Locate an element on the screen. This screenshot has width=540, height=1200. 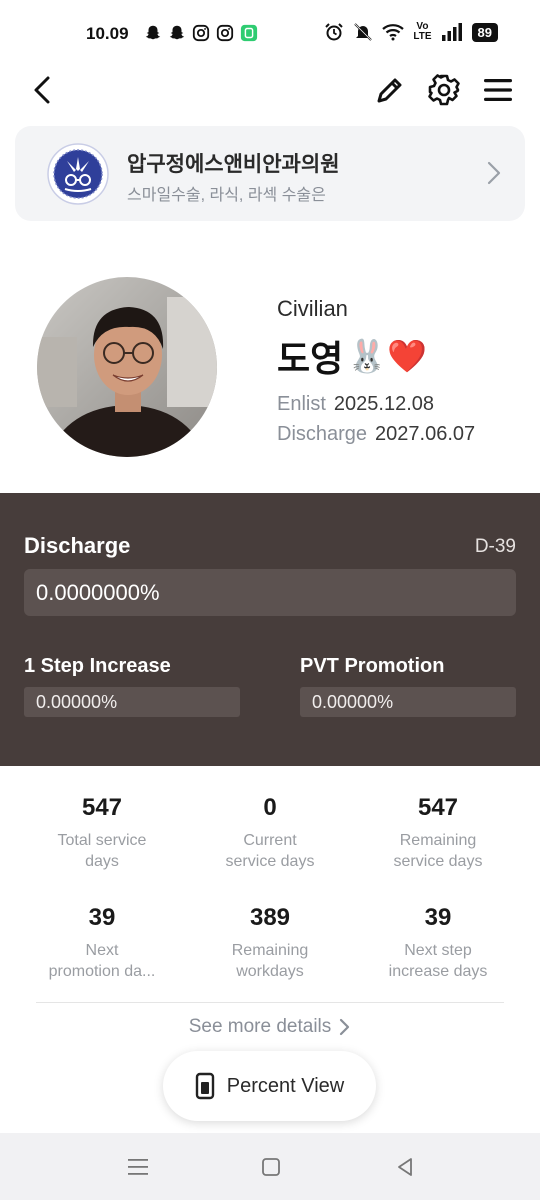
gear-icon is located at coordinates (444, 90).